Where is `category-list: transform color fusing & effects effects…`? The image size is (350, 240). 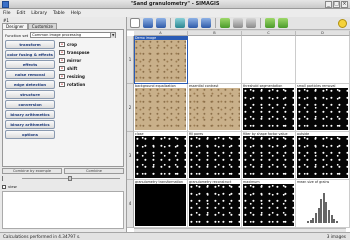
category-list: transform color fusing & effects effects… is located at coordinates (30, 89).